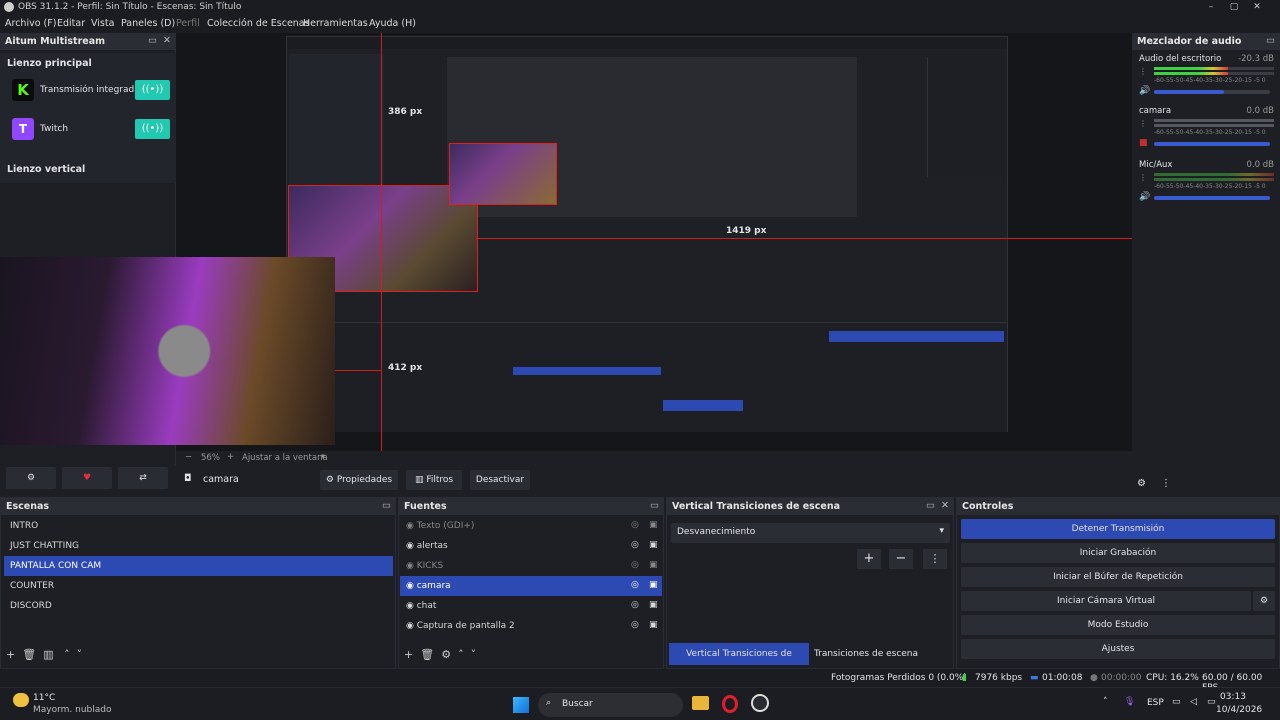 Image resolution: width=1280 pixels, height=720 pixels. Describe the element at coordinates (866, 654) in the screenshot. I see `tab-transitions: Transiciones de escena` at that location.